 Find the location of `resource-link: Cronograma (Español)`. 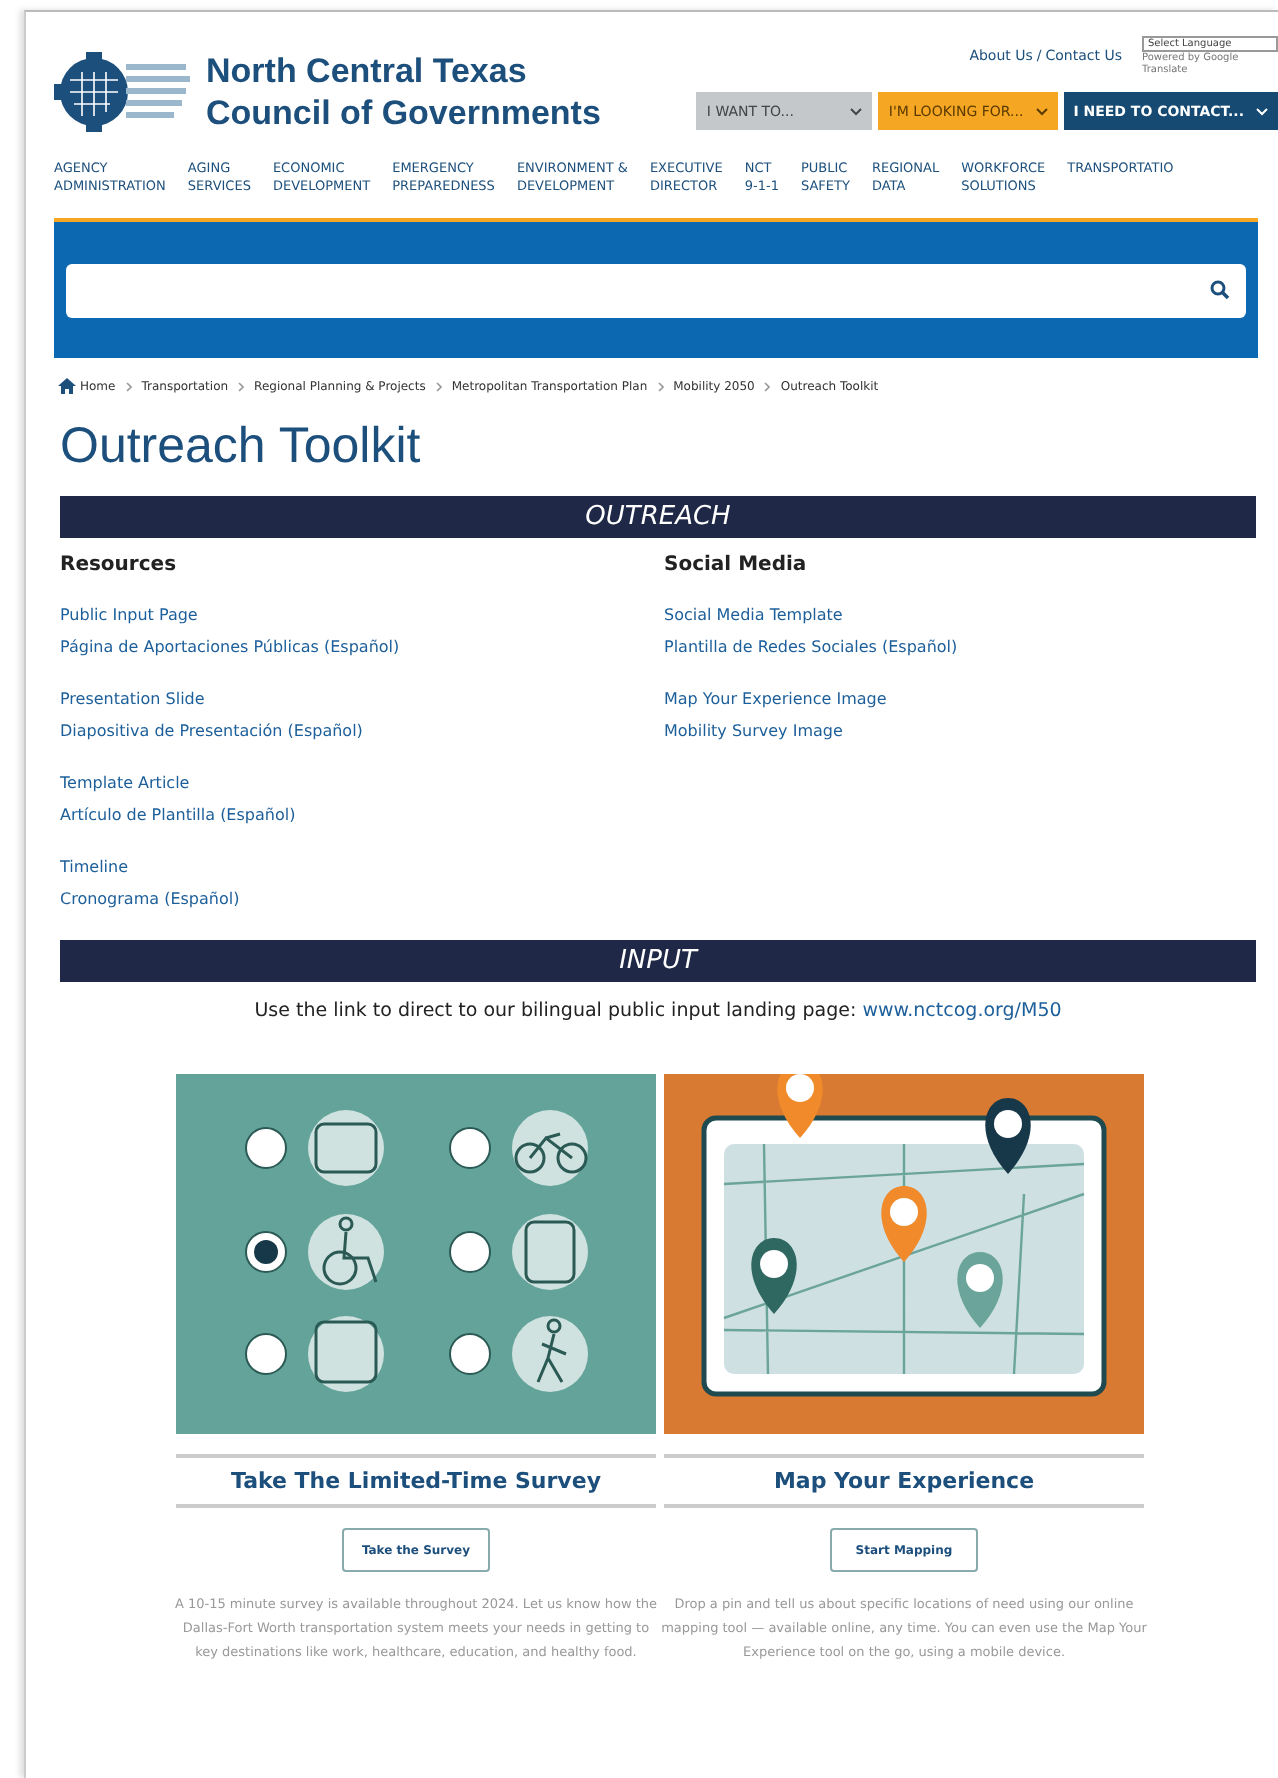

resource-link: Cronograma (Español) is located at coordinates (362, 899).